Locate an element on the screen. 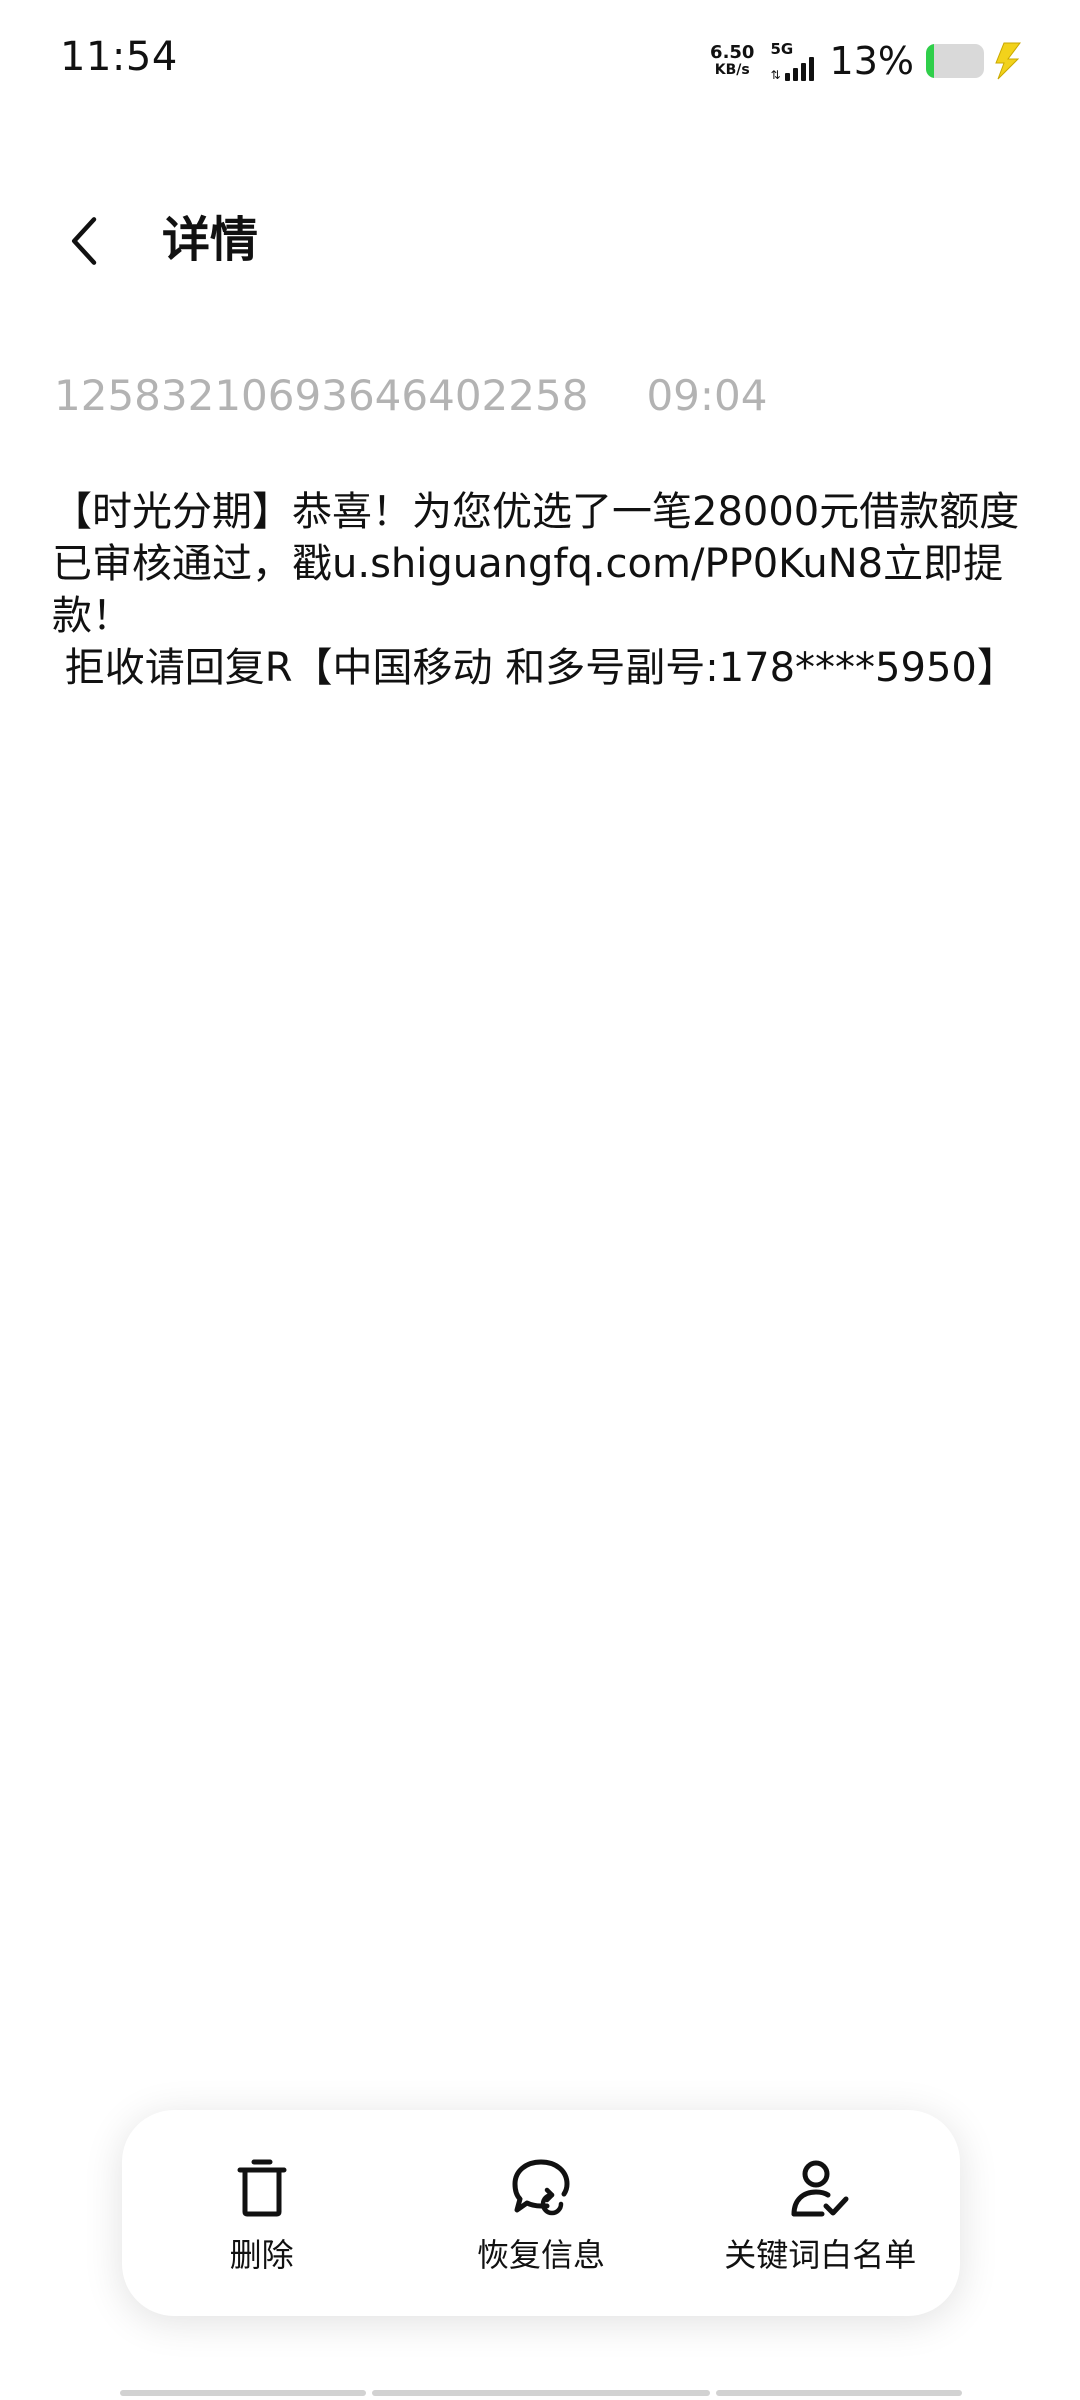 This screenshot has width=1080, height=2400. cellular-signal: 5G ⇅ is located at coordinates (792, 61).